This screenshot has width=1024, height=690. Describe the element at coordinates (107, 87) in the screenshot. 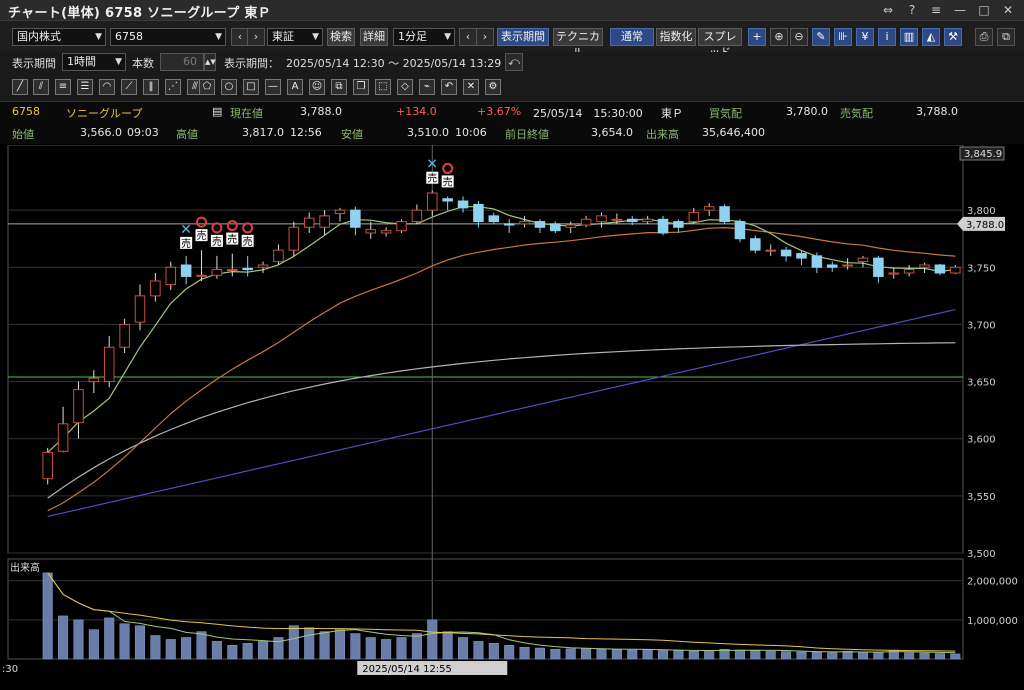

I see `arc-icon: ◠` at that location.